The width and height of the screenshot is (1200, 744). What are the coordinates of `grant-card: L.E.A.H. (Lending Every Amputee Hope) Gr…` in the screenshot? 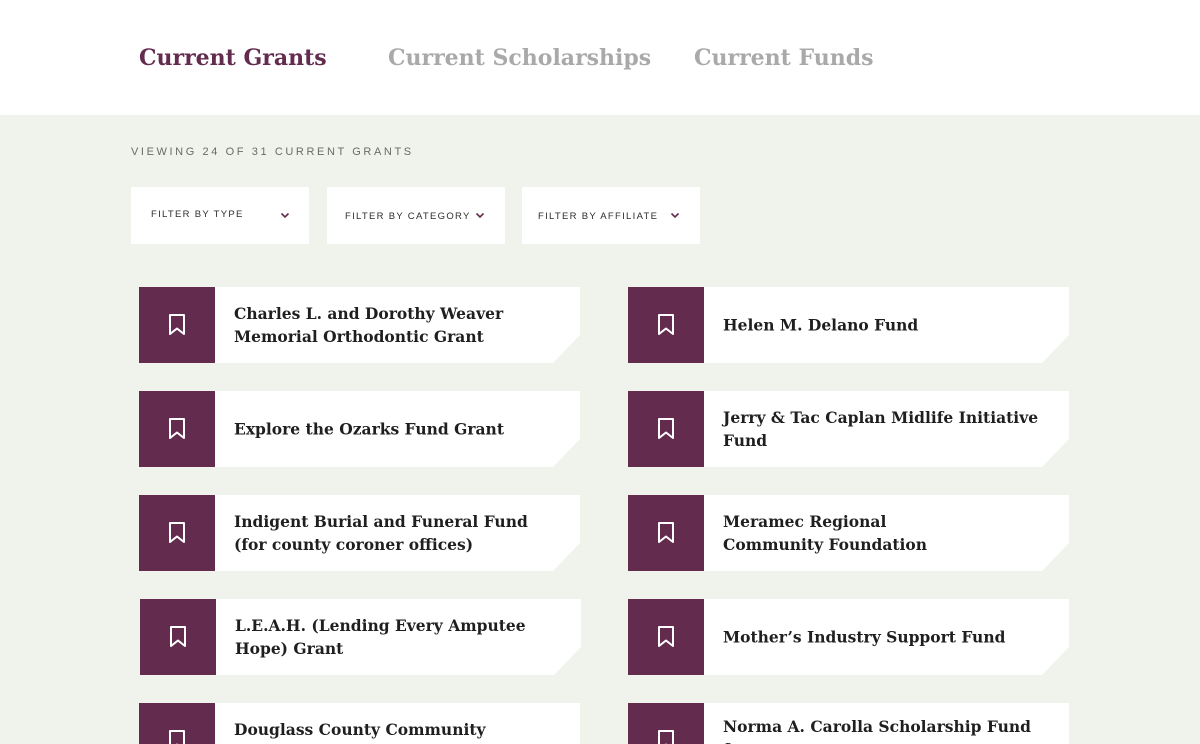 It's located at (360, 637).